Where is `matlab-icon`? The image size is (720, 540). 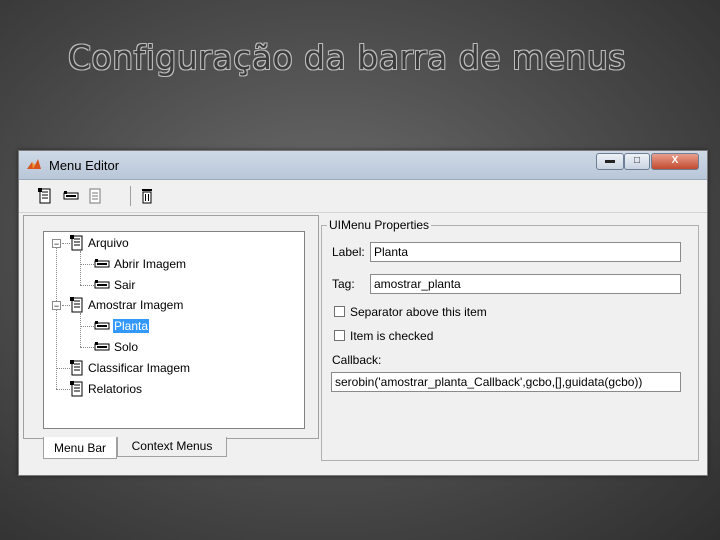 matlab-icon is located at coordinates (34, 164).